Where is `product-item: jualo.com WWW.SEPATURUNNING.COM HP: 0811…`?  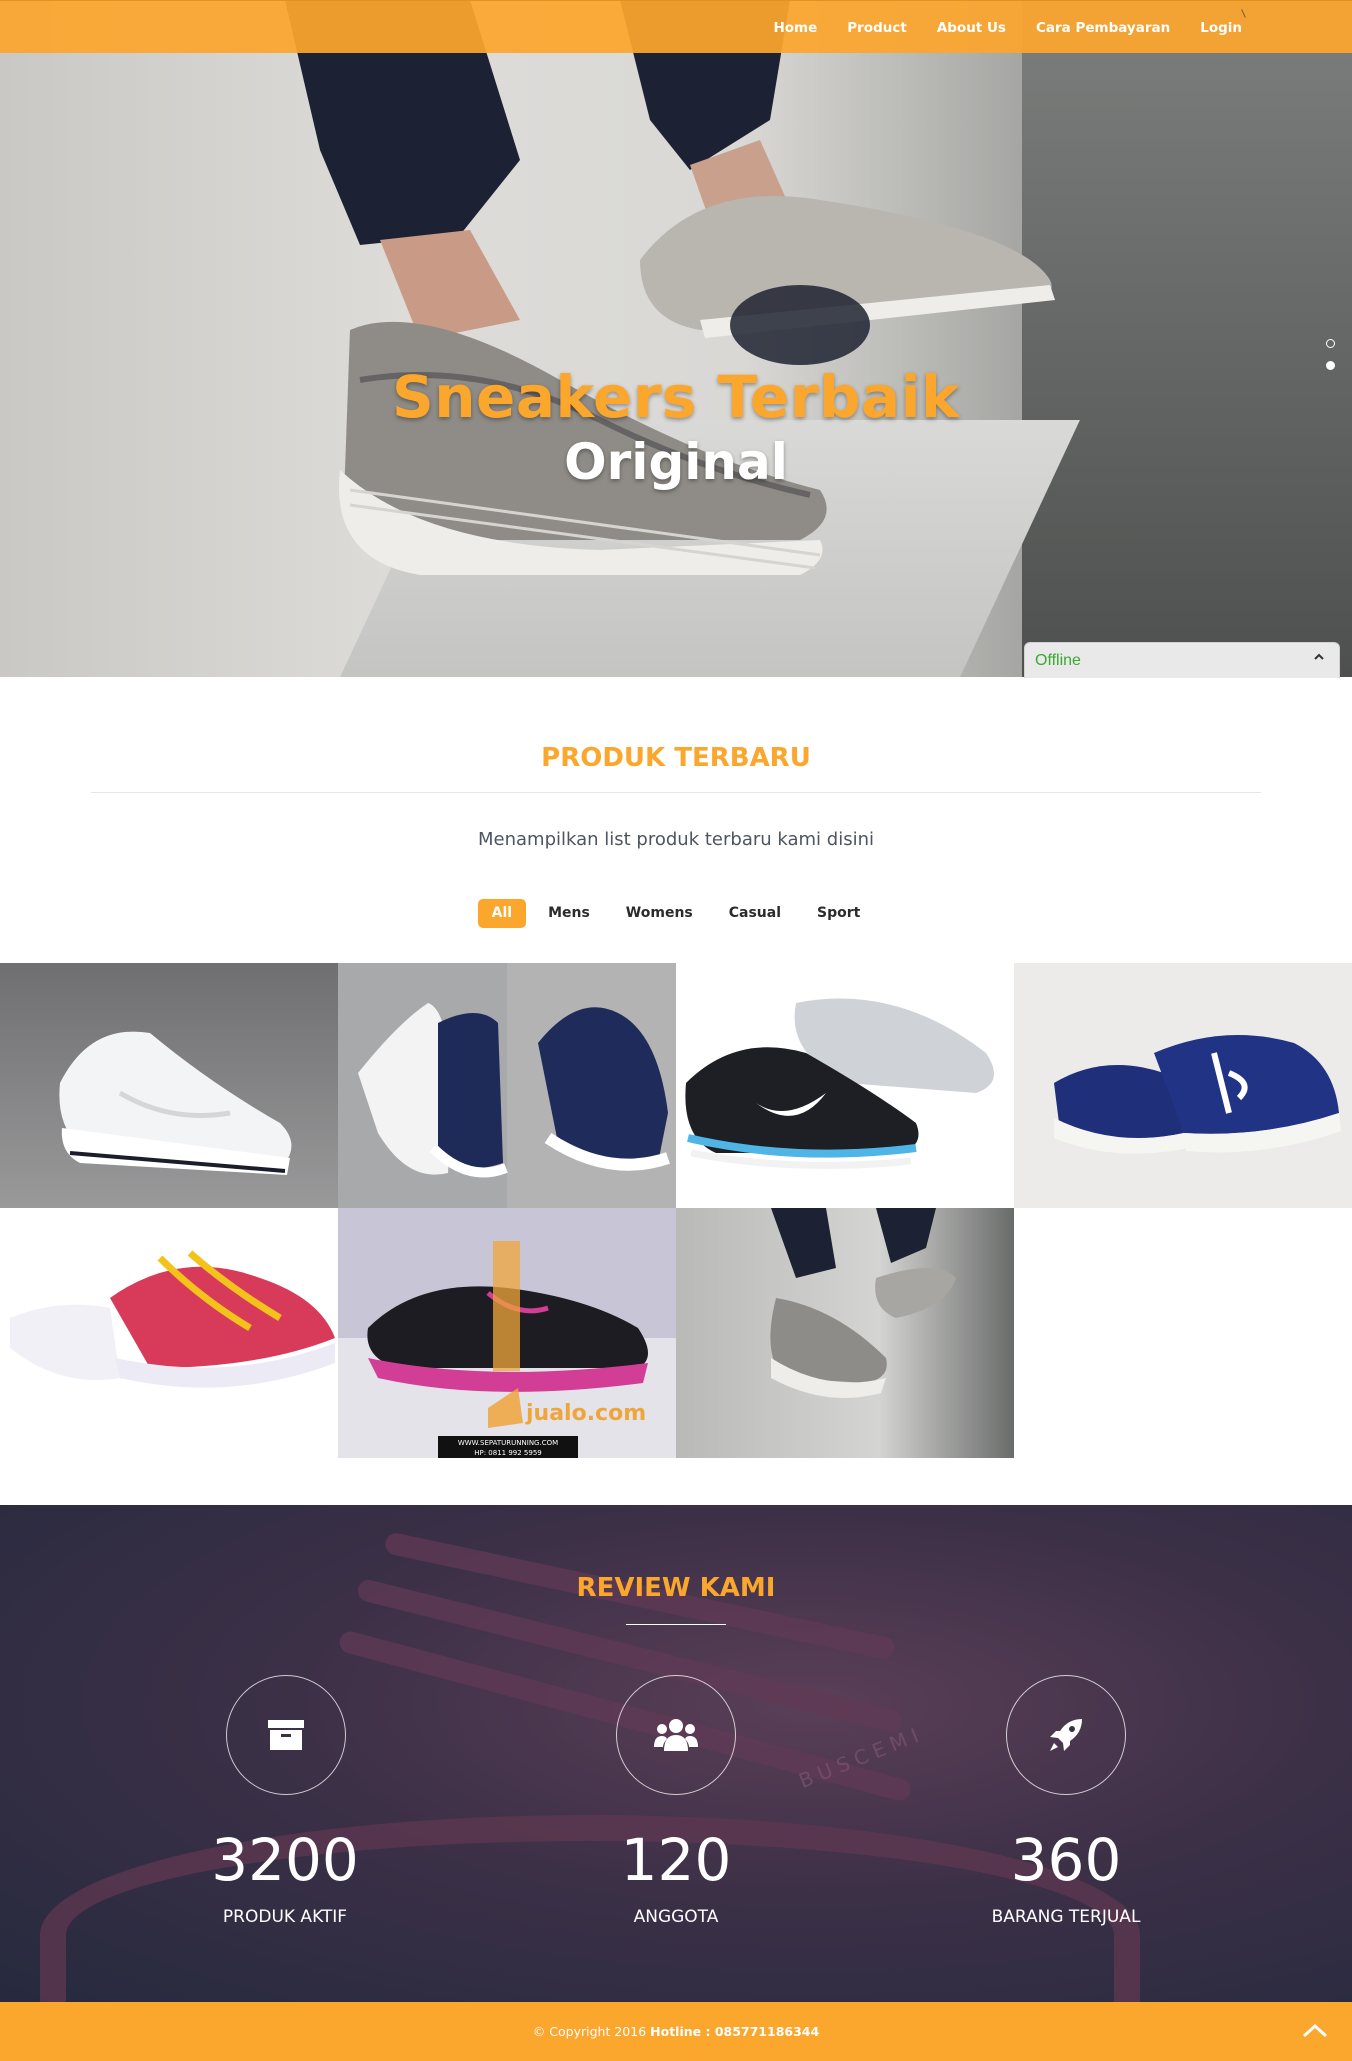
product-item: jualo.com WWW.SEPATURUNNING.COM HP: 0811… is located at coordinates (507, 1333).